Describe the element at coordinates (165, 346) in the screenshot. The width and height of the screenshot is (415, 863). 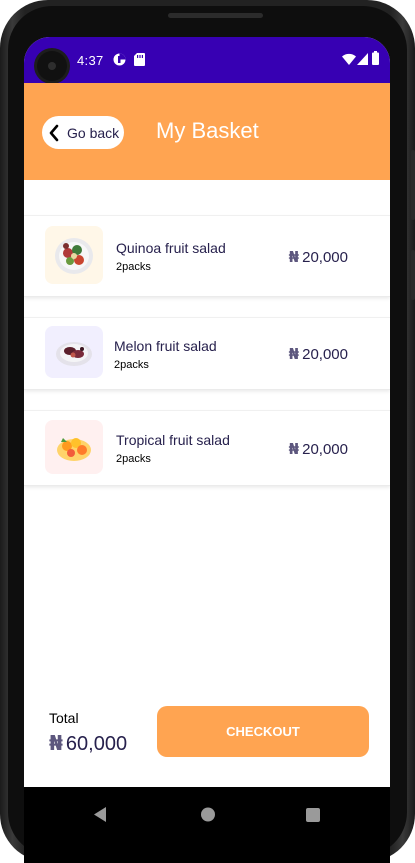
I see `item-name: Melon fruit salad` at that location.